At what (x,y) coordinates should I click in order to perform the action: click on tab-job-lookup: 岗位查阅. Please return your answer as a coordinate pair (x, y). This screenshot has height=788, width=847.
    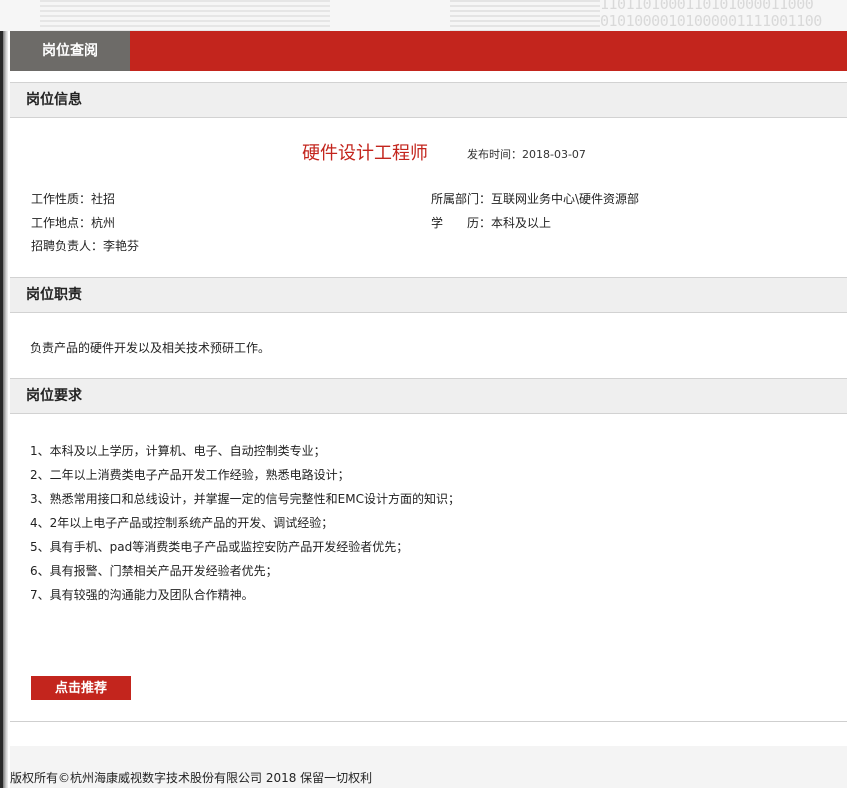
    Looking at the image, I should click on (70, 51).